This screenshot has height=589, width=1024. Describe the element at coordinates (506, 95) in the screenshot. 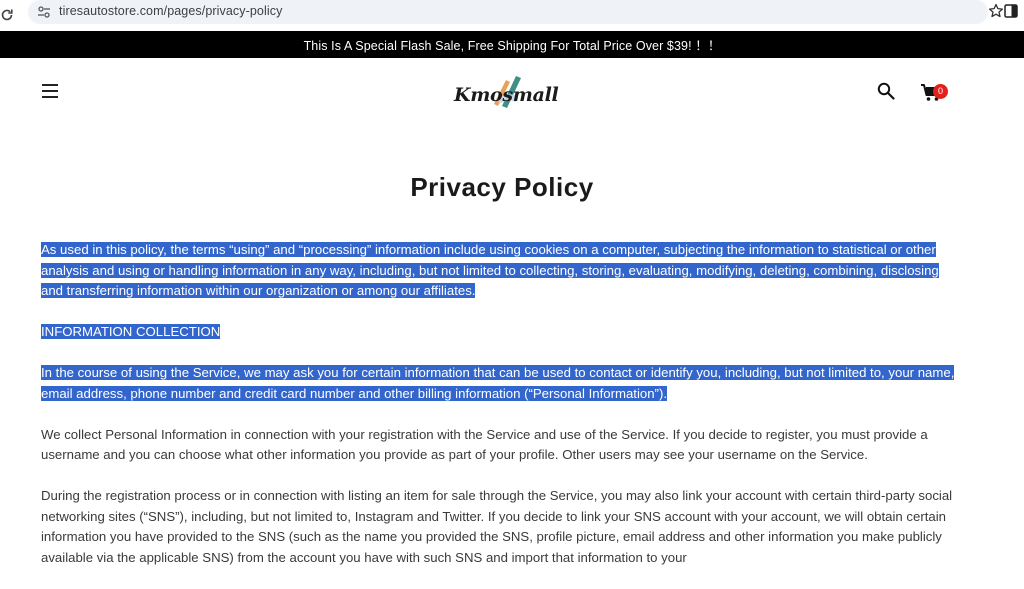

I see `logo-text: Kmosmall` at that location.